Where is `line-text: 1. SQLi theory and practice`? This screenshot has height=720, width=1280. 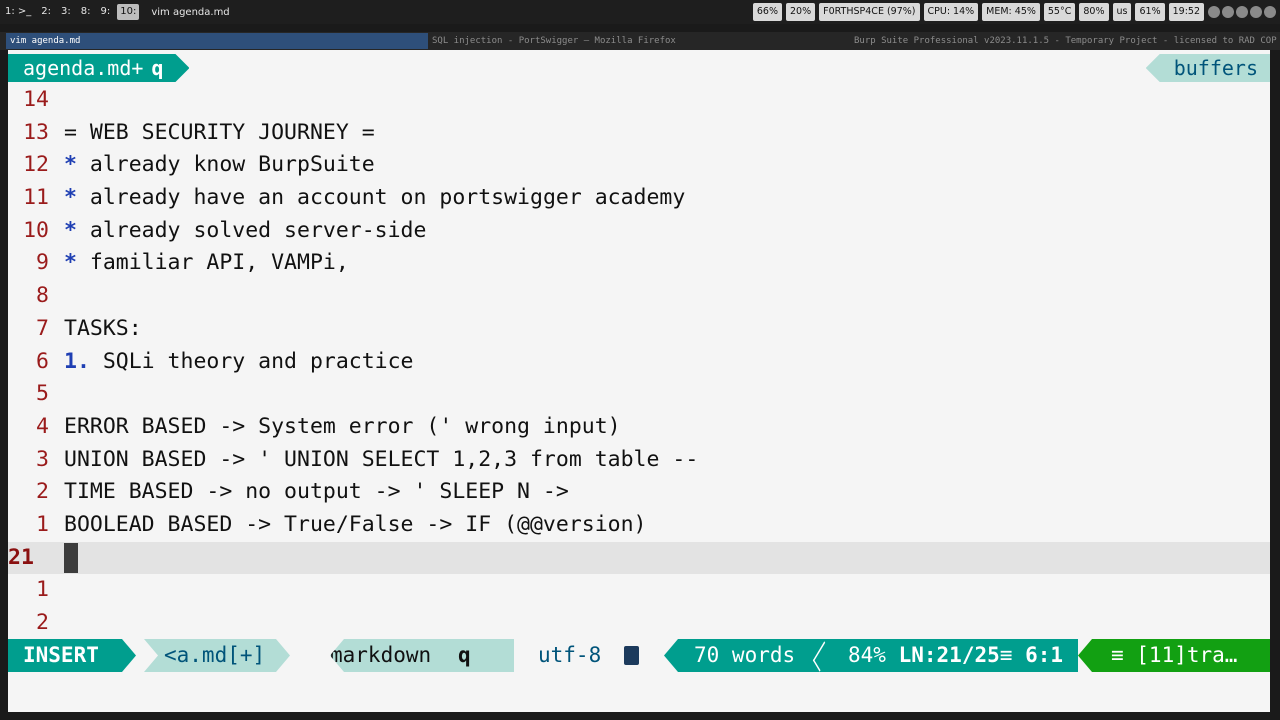 line-text: 1. SQLi theory and practice is located at coordinates (239, 362).